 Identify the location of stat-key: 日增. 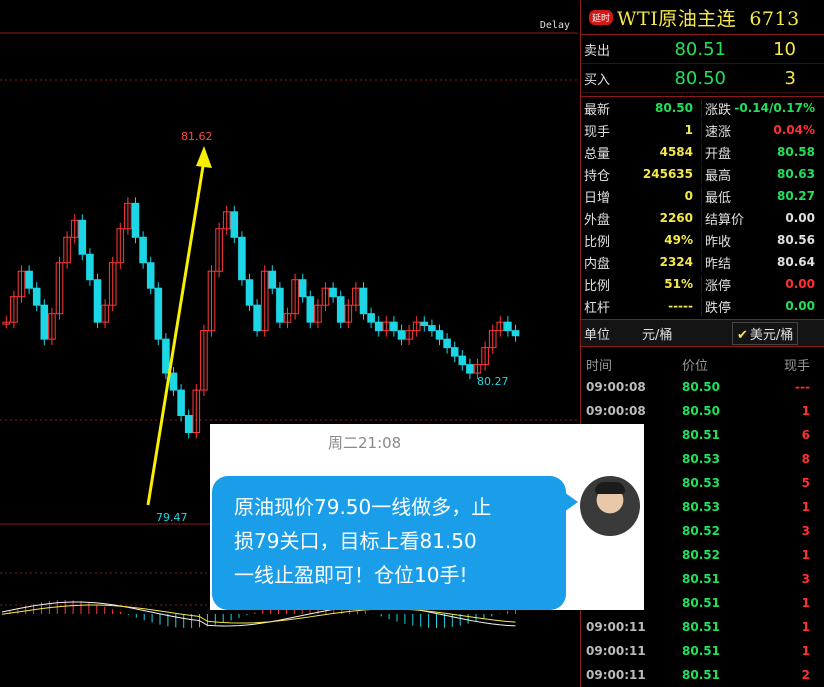
(597, 198).